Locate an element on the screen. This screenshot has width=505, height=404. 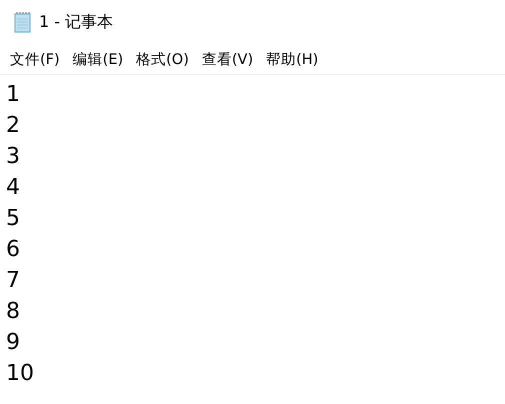
menu-item: 文件(F) is located at coordinates (35, 59).